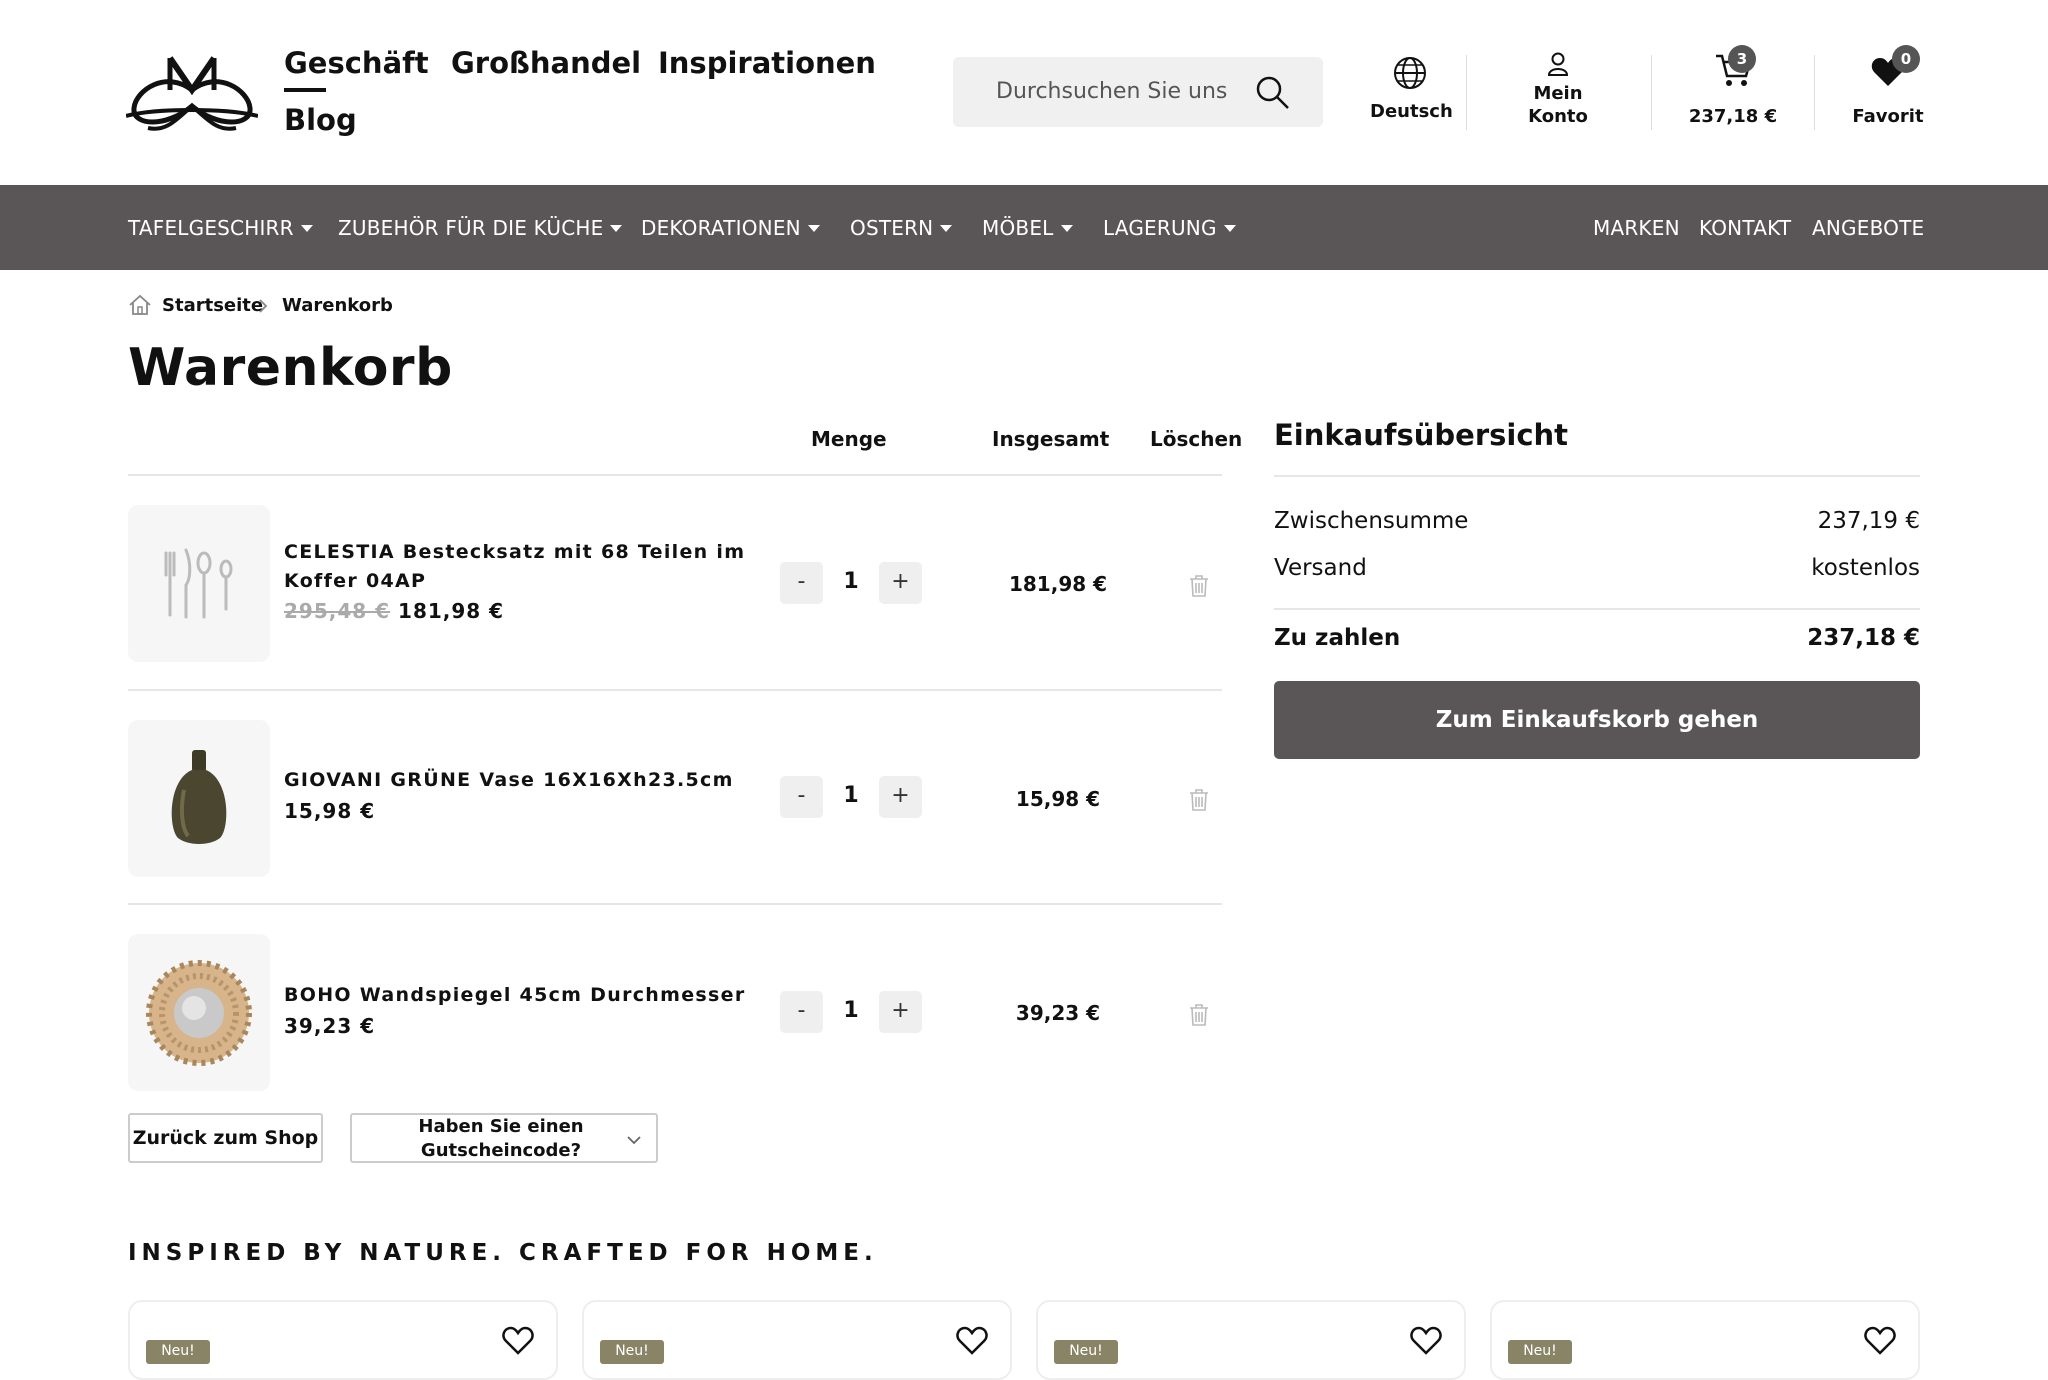  What do you see at coordinates (1868, 521) in the screenshot?
I see `subtotal-value: 237,19 €` at bounding box center [1868, 521].